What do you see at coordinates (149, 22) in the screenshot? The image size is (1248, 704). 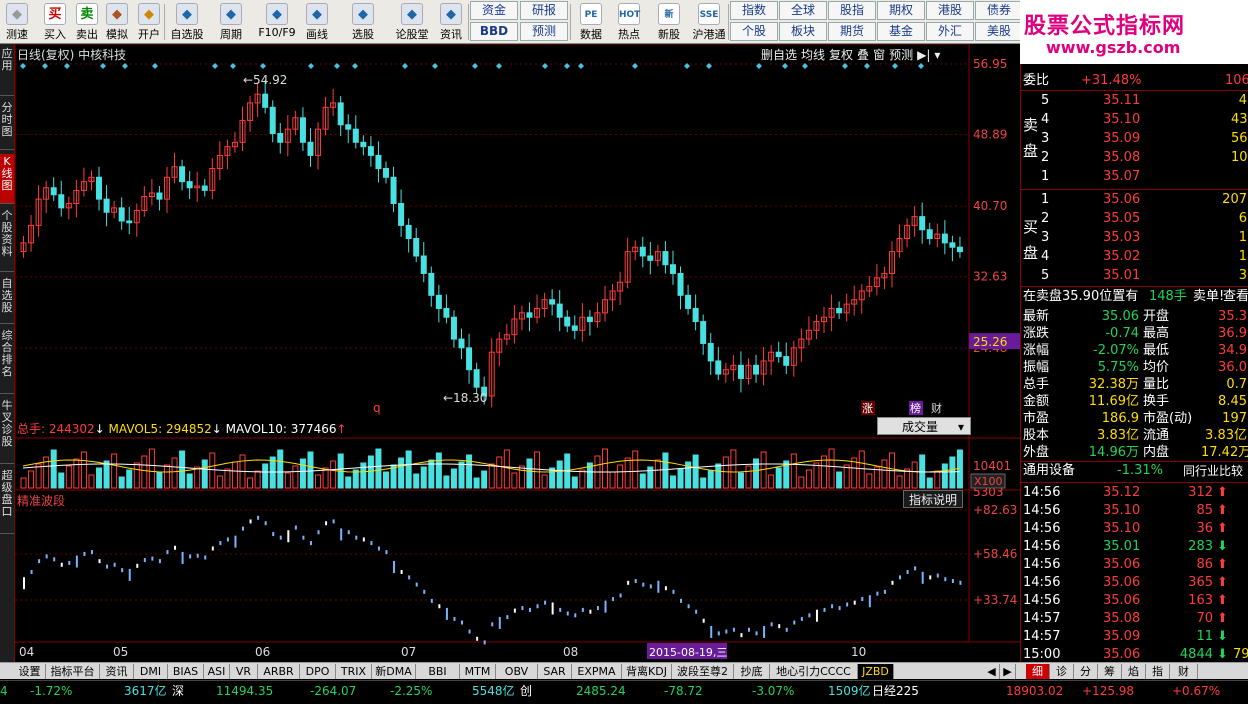 I see `toolbar-button-lock: ◆ 开户` at bounding box center [149, 22].